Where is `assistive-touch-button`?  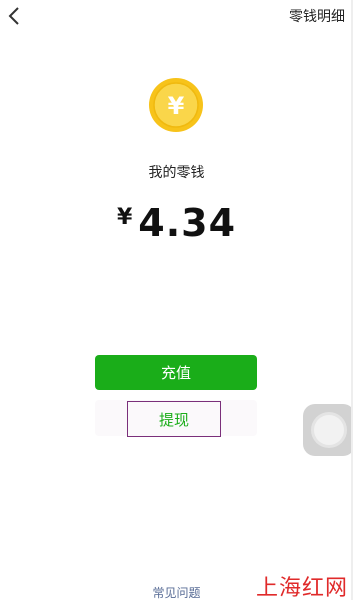 assistive-touch-button is located at coordinates (328, 430).